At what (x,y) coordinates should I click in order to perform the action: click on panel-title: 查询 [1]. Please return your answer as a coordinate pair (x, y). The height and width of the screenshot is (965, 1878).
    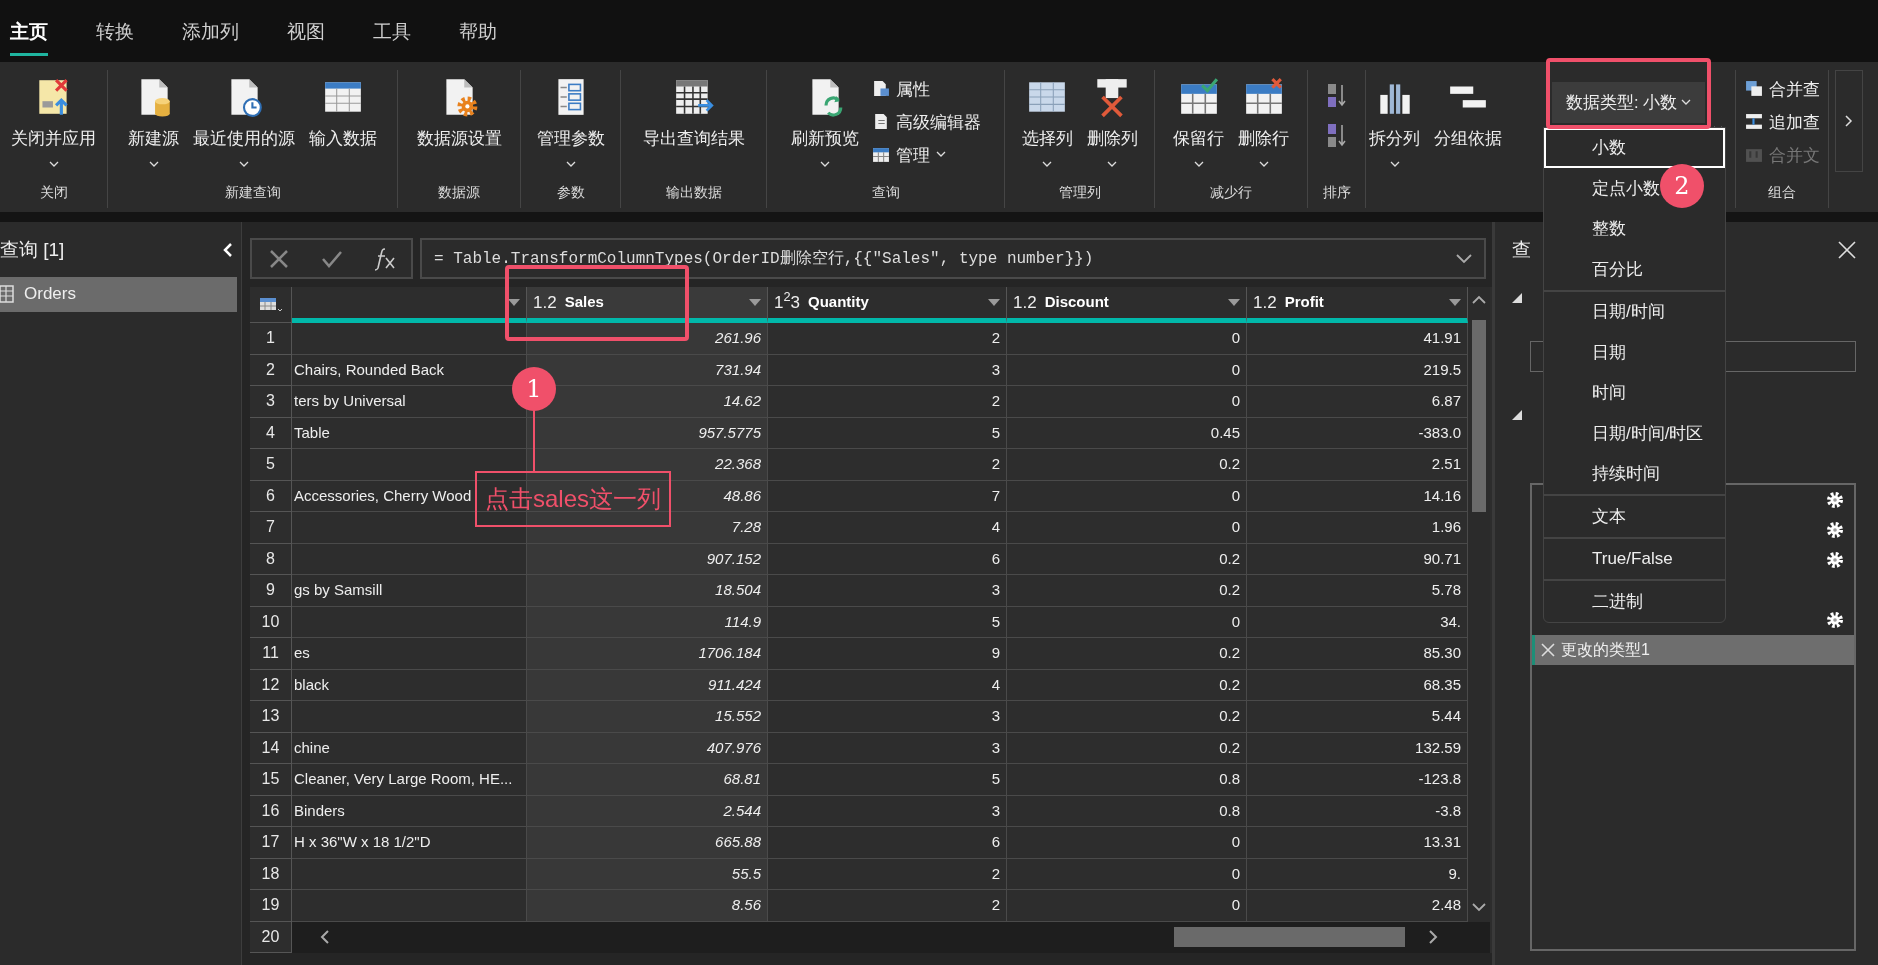
    Looking at the image, I should click on (32, 250).